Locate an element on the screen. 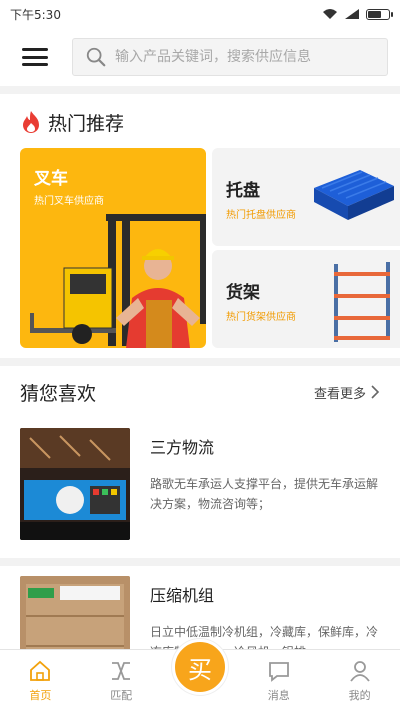 The image size is (400, 707). item-title: 三方物流 is located at coordinates (182, 447).